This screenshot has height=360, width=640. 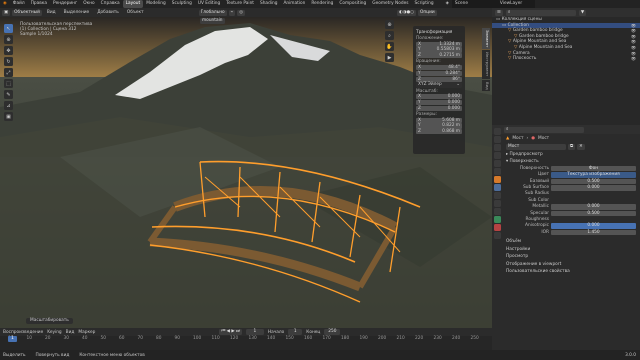 What do you see at coordinates (212, 21) in the screenshot?
I see `breadcrumb: mountain` at bounding box center [212, 21].